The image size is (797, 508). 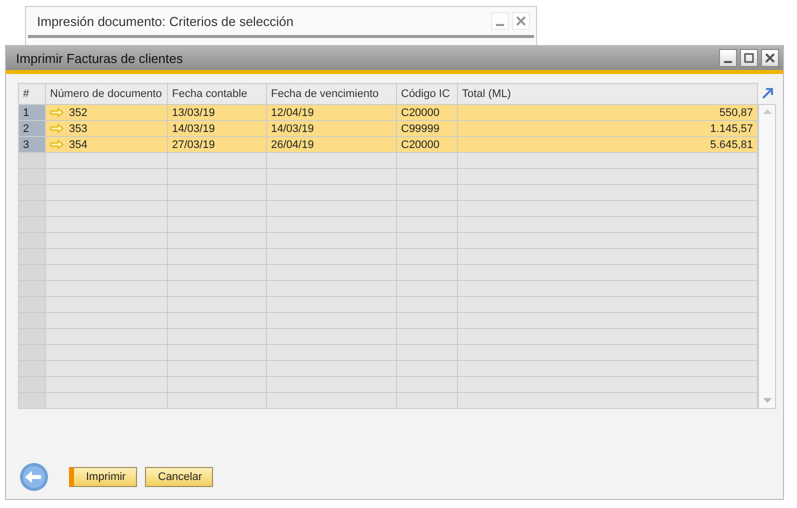 I want to click on table-cell: 550,87, so click(x=608, y=113).